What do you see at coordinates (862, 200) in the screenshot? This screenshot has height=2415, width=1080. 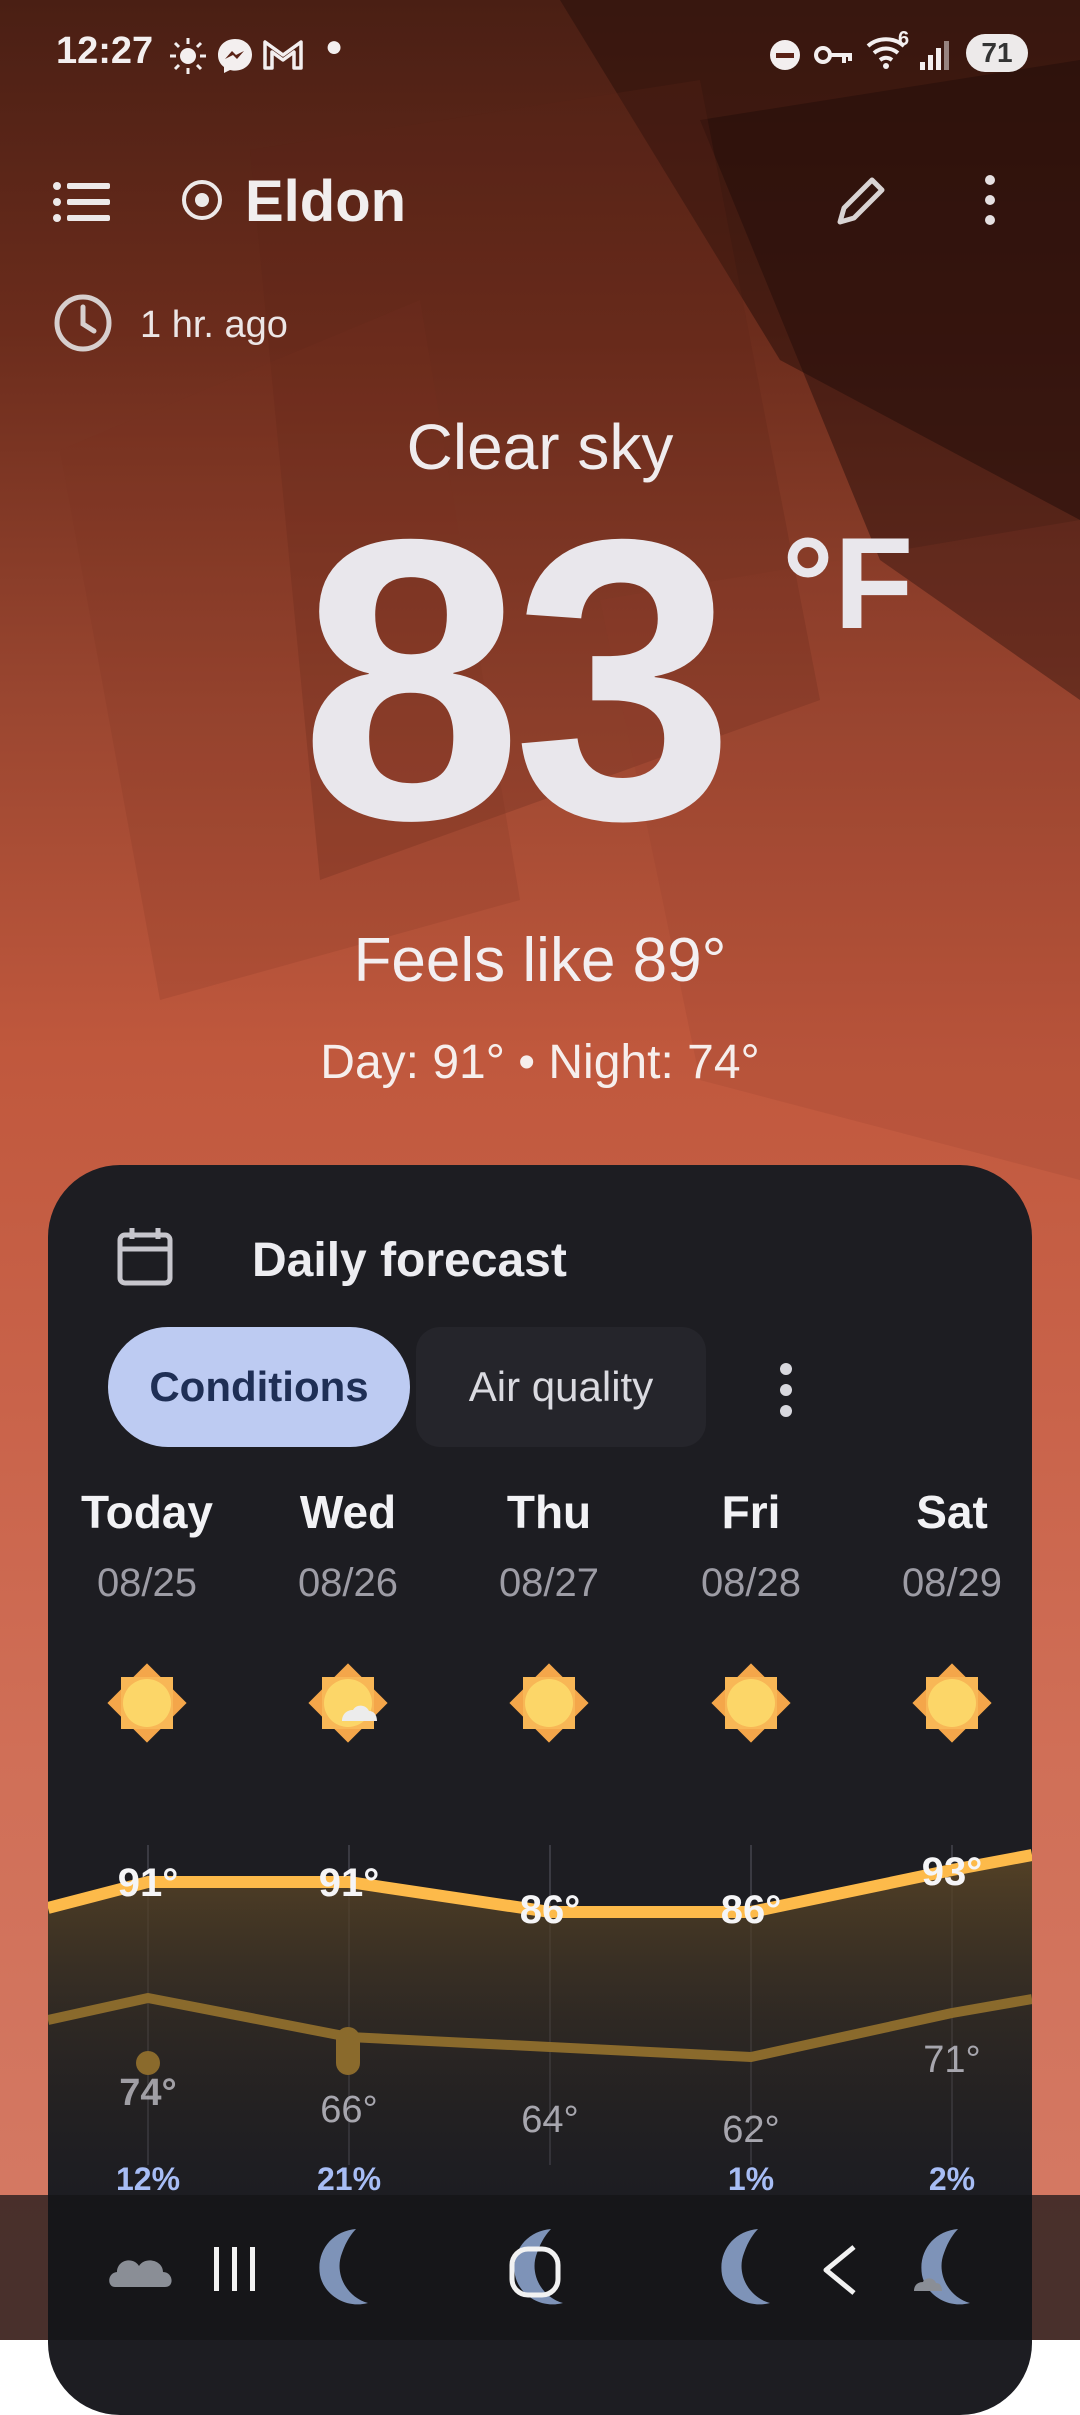 I see `edit-pencil-icon` at bounding box center [862, 200].